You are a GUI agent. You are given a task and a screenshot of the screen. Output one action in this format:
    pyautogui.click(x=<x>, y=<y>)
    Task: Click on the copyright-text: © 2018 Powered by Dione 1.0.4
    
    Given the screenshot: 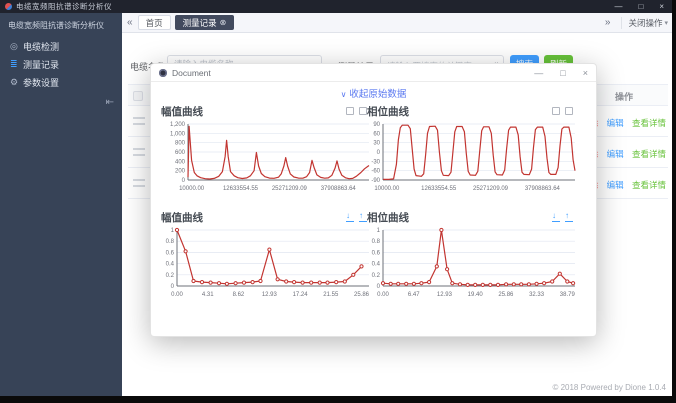 What is the action you would take?
    pyautogui.click(x=609, y=387)
    